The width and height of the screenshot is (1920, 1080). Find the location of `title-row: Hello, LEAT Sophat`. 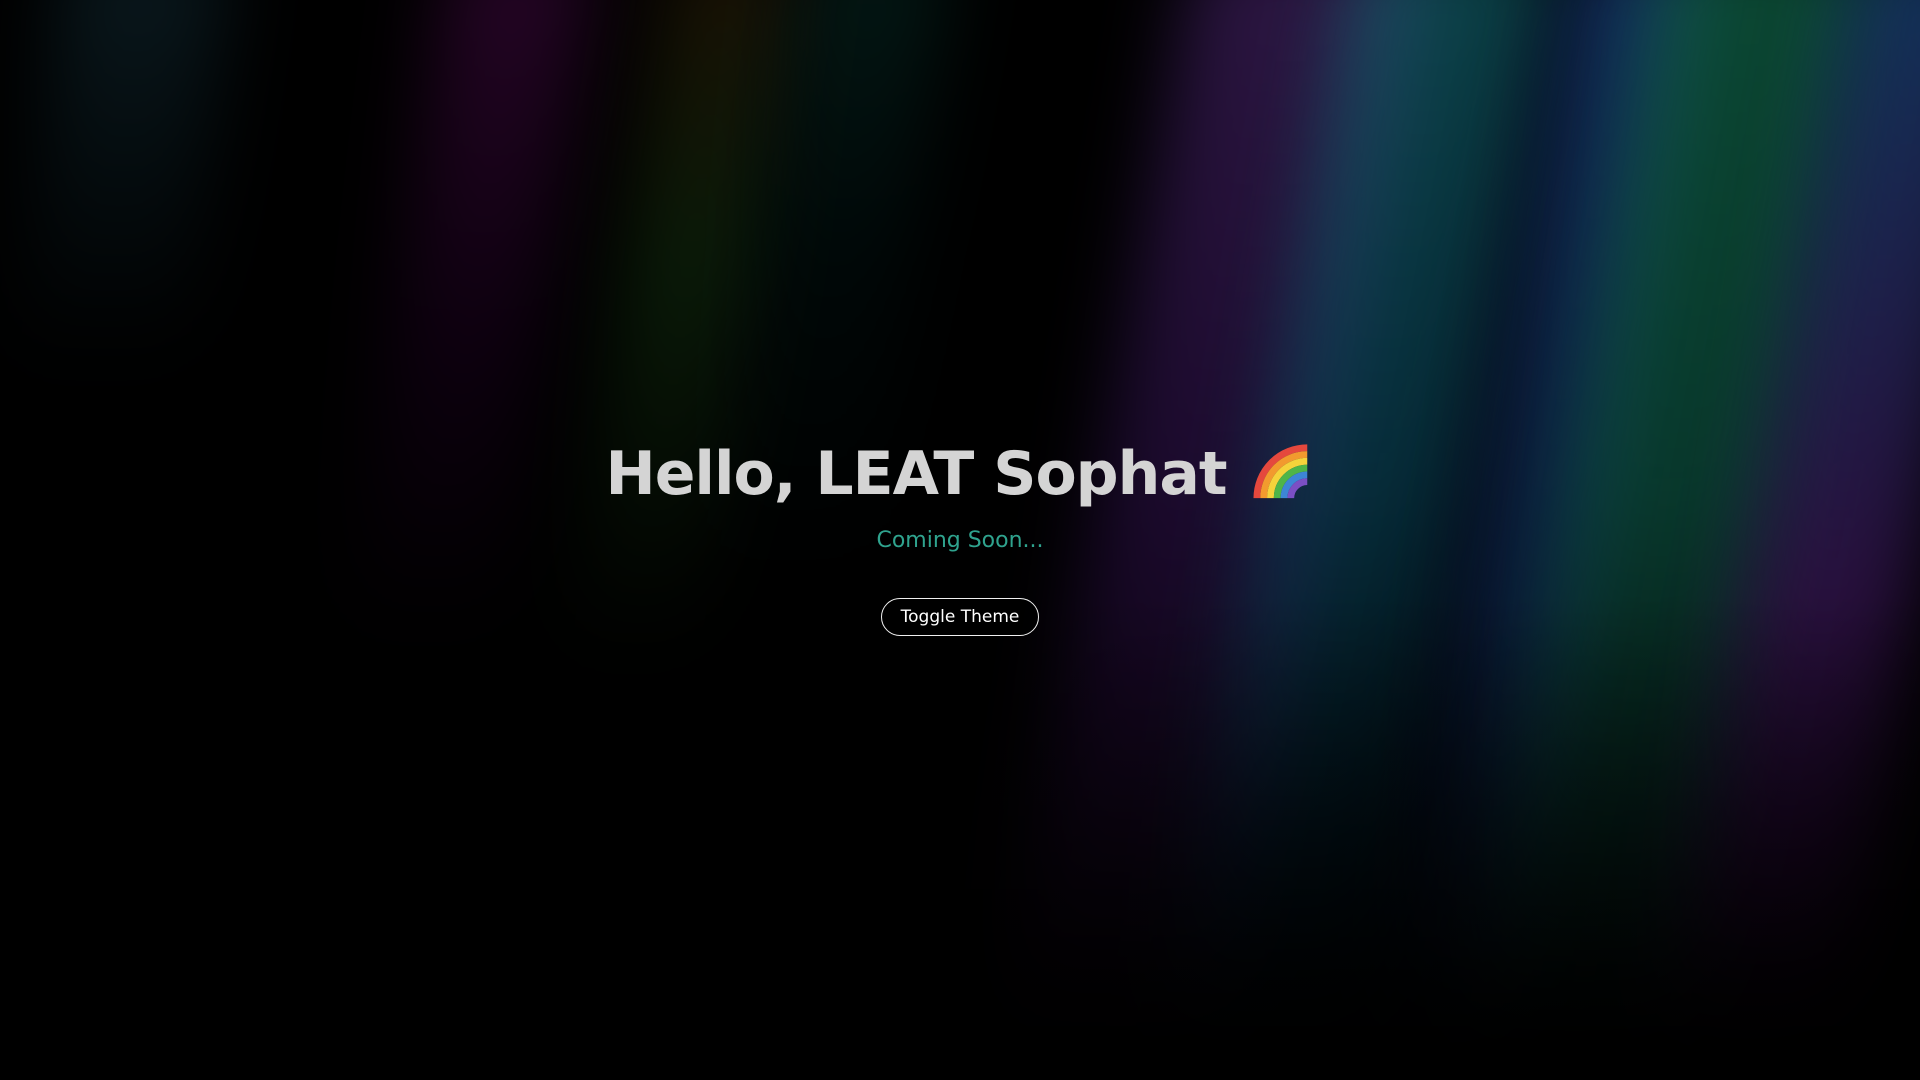

title-row: Hello, LEAT Sophat is located at coordinates (960, 474).